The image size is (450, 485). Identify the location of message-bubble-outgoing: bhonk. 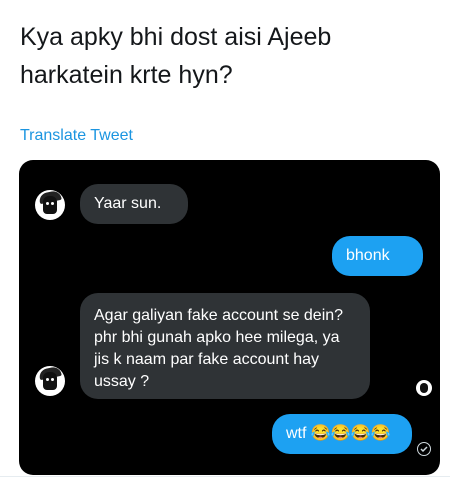
(377, 256).